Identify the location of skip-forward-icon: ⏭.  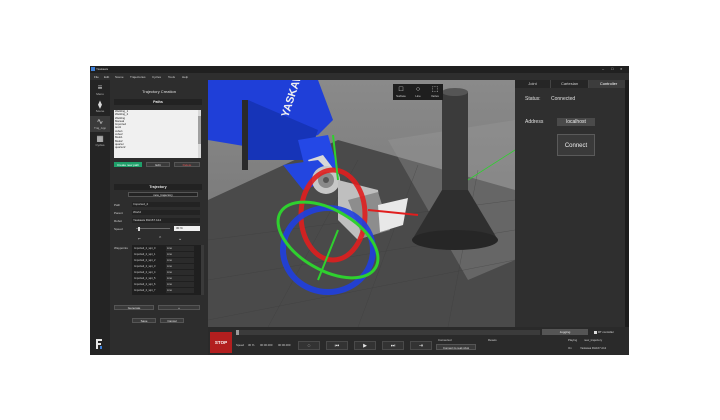
(393, 346).